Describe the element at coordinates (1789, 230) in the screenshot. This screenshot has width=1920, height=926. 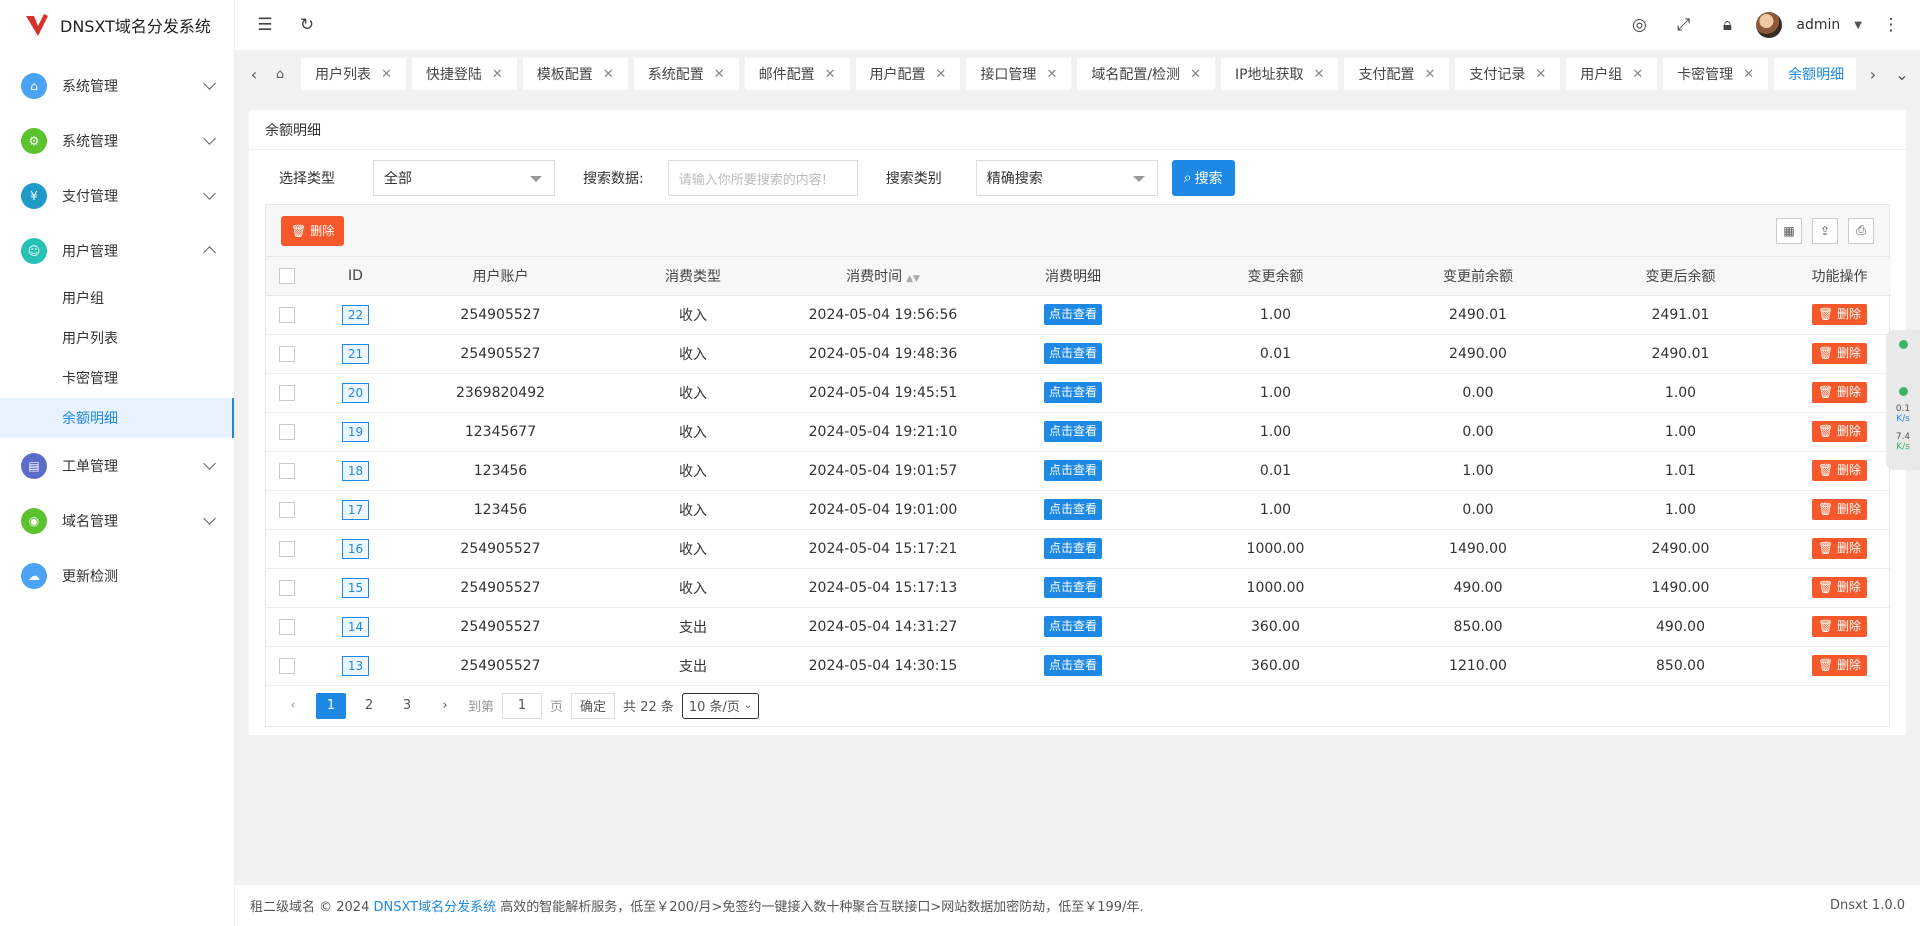
I see `columns-icon: ▦` at that location.